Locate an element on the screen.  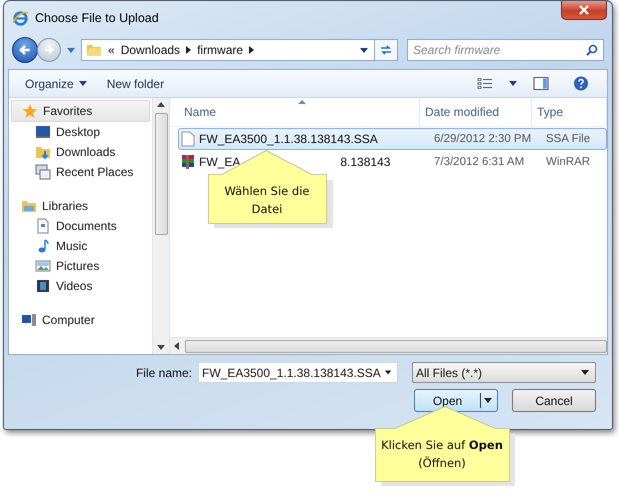
callout-text: Wählen Sie die Datei is located at coordinates (267, 200).